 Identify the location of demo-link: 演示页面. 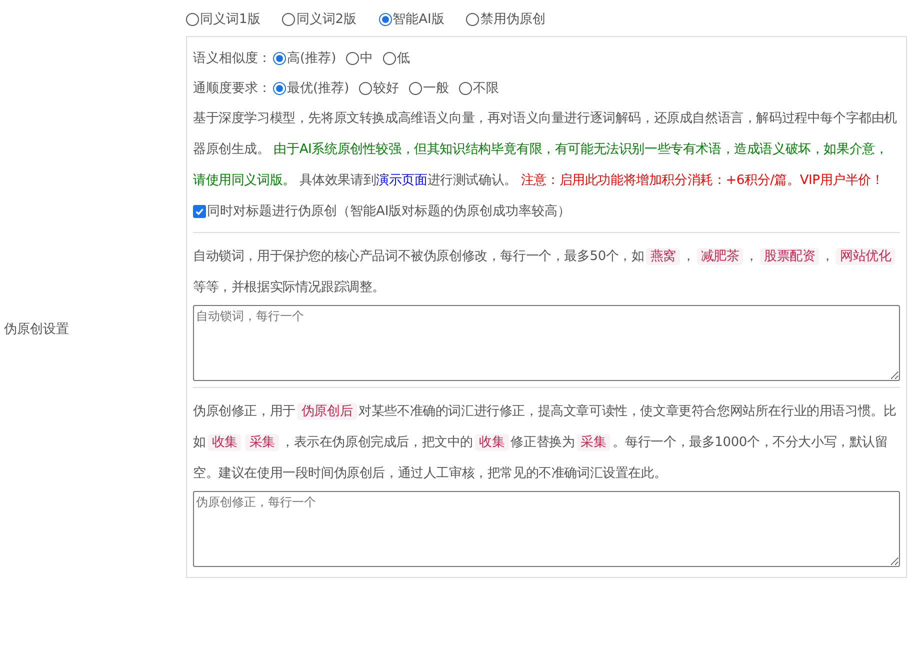
(402, 180).